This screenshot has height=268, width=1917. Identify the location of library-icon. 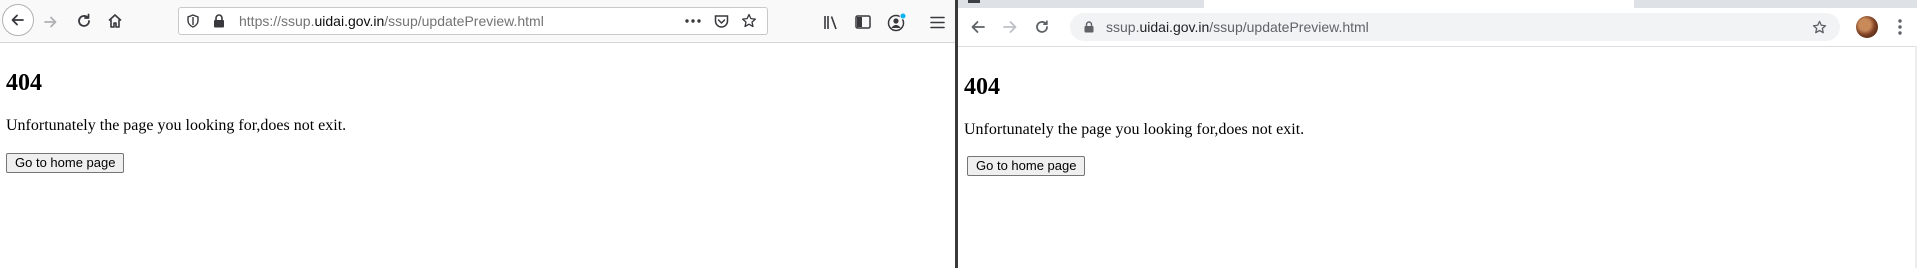
(830, 22).